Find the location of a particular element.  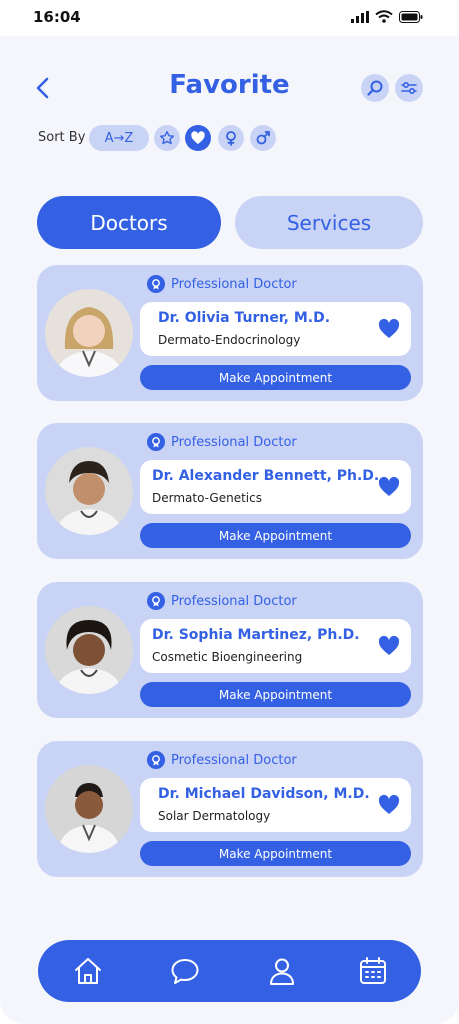

star-icon is located at coordinates (167, 138).